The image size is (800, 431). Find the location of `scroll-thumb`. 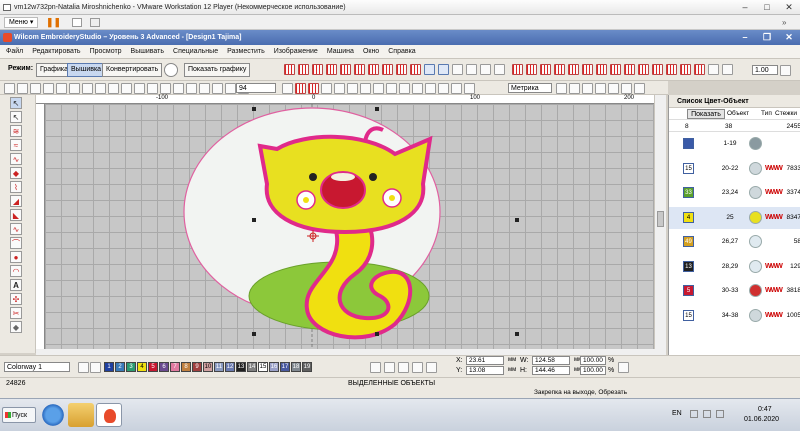

scroll-thumb is located at coordinates (660, 219).